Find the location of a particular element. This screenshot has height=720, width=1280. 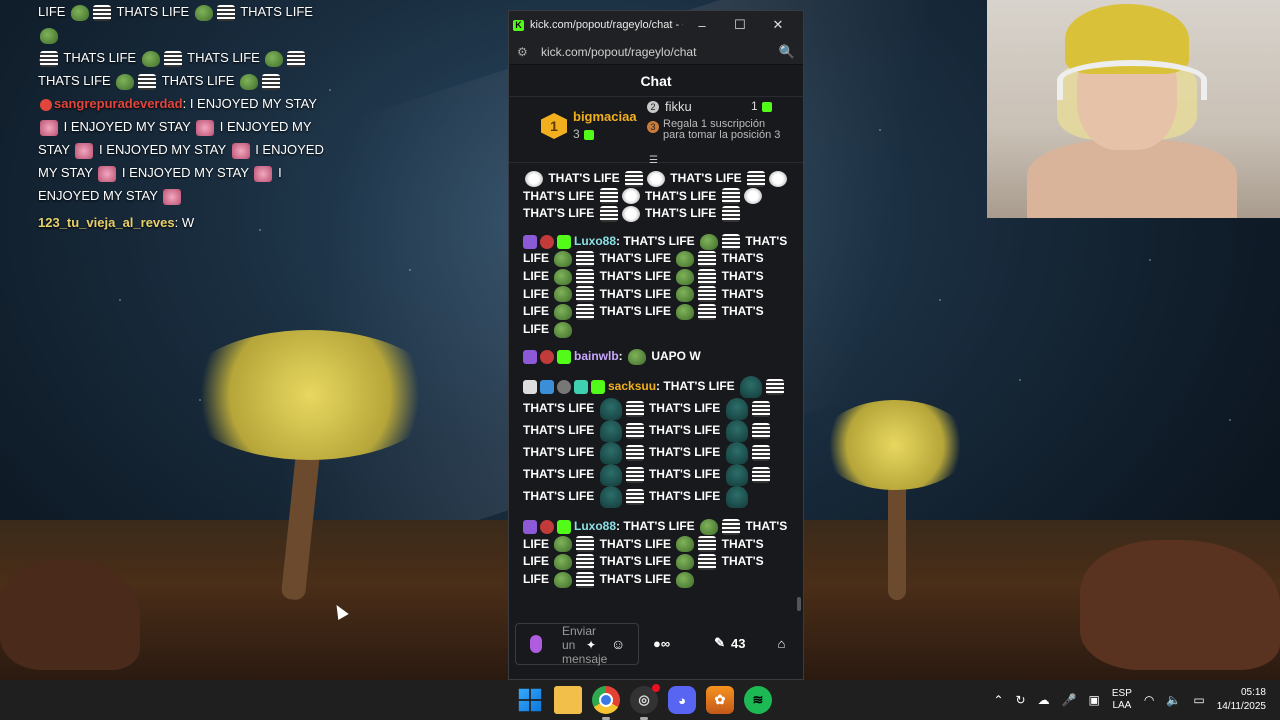

taskbar-apps: ◎ ◕ ✿ ≋ is located at coordinates (644, 702).